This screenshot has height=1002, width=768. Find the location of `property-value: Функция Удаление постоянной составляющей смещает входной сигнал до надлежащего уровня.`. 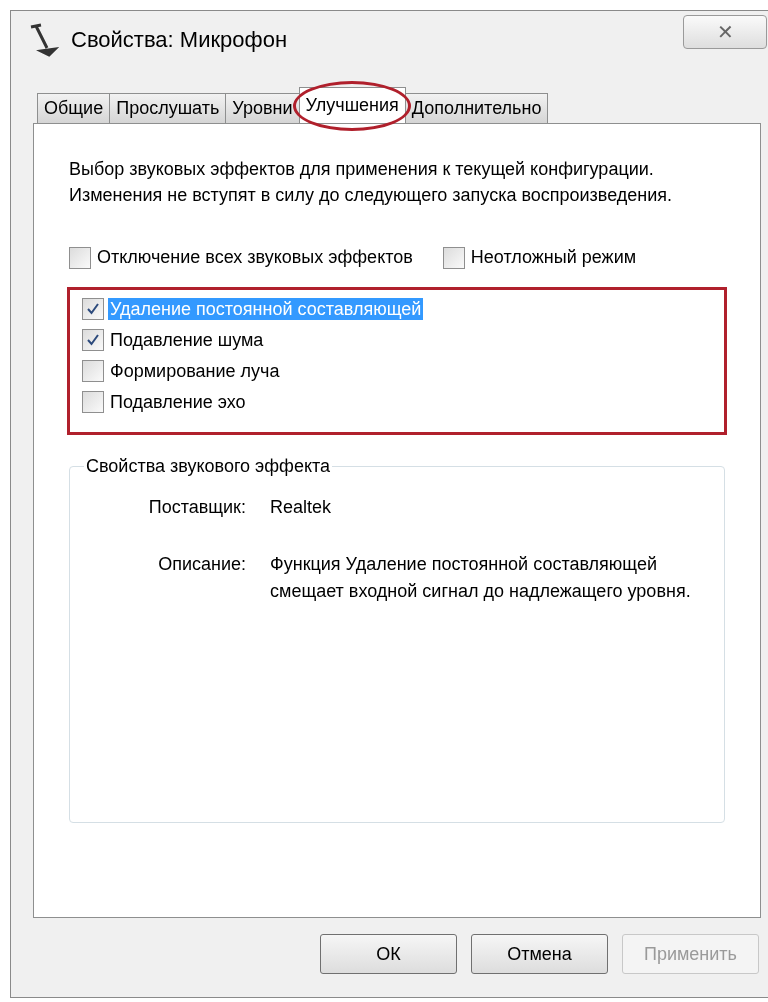

property-value: Функция Удаление постоянной составляющей смещает входной сигнал до надлежащего уровня. is located at coordinates (481, 578).